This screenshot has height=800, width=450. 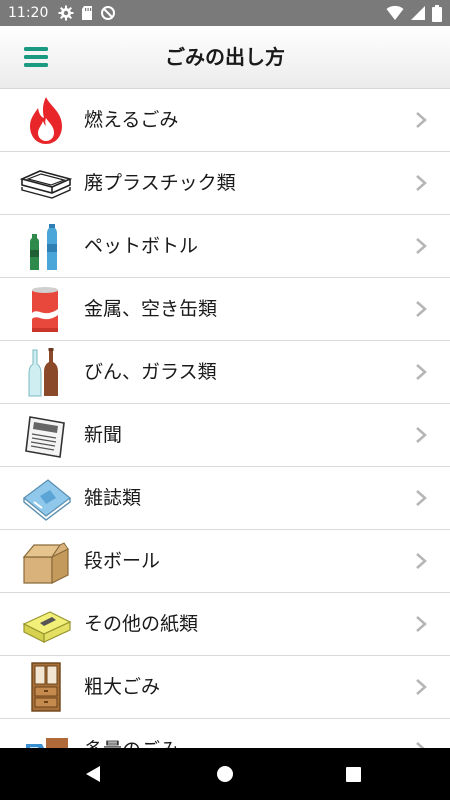 What do you see at coordinates (113, 498) in the screenshot?
I see `list-item-label: 雑誌類` at bounding box center [113, 498].